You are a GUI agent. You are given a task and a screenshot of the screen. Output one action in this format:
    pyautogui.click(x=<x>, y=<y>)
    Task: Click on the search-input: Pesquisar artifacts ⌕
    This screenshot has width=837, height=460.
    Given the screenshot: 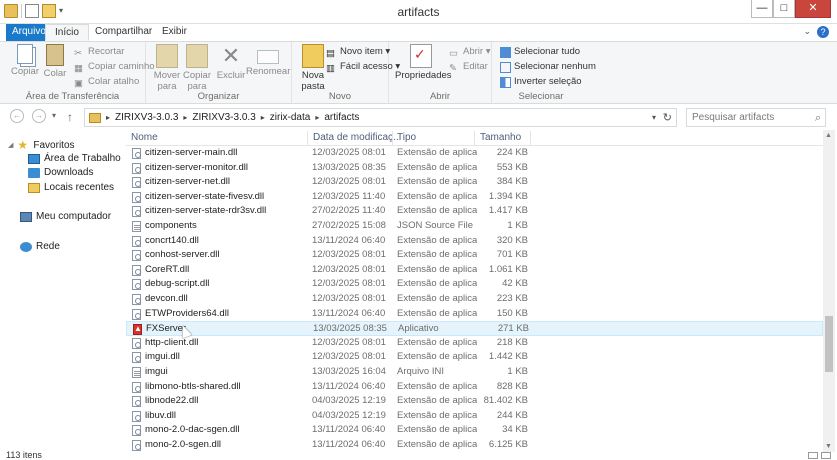 What is the action you would take?
    pyautogui.click(x=756, y=117)
    